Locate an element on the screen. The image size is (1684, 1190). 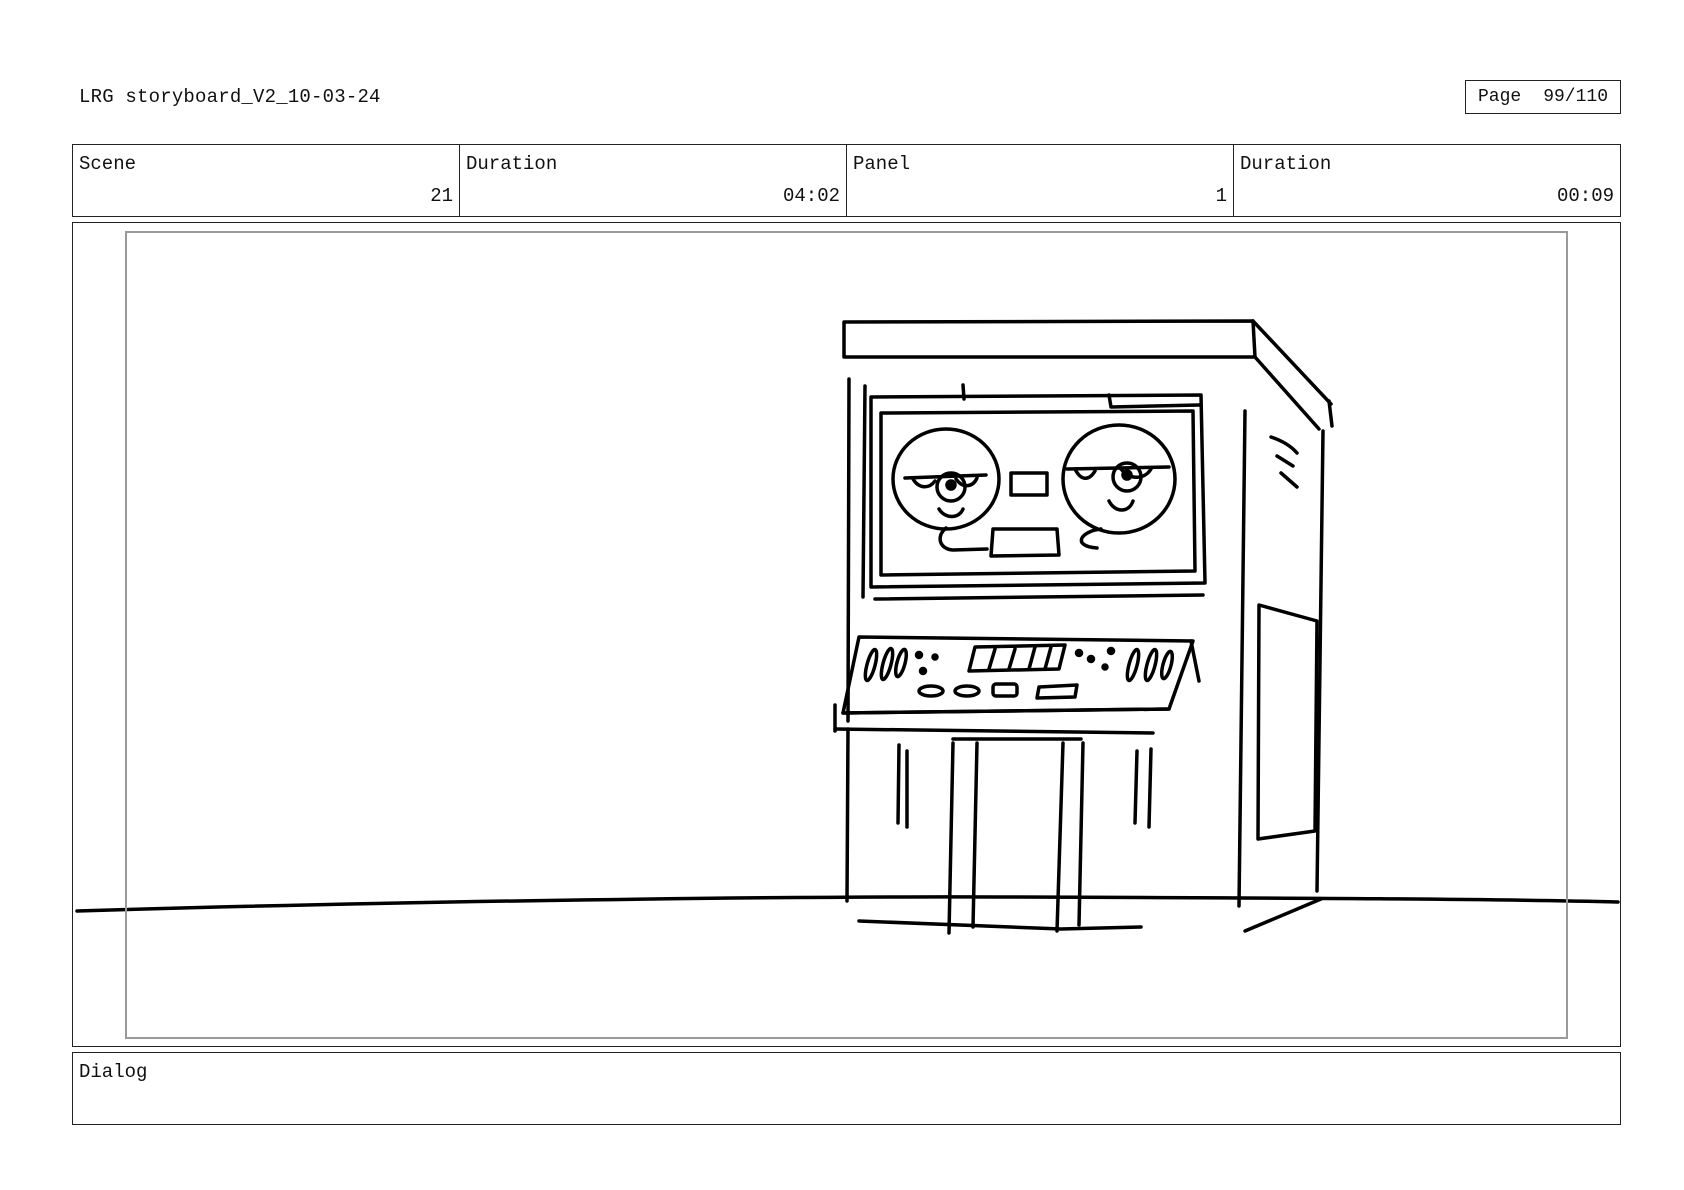
scene-duration-value: 04:02 is located at coordinates (811, 196).